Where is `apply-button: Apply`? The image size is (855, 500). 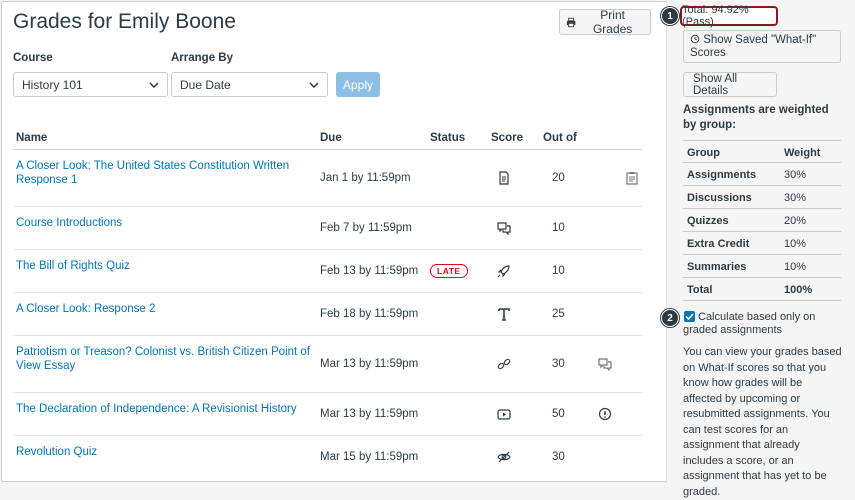
apply-button: Apply is located at coordinates (358, 84).